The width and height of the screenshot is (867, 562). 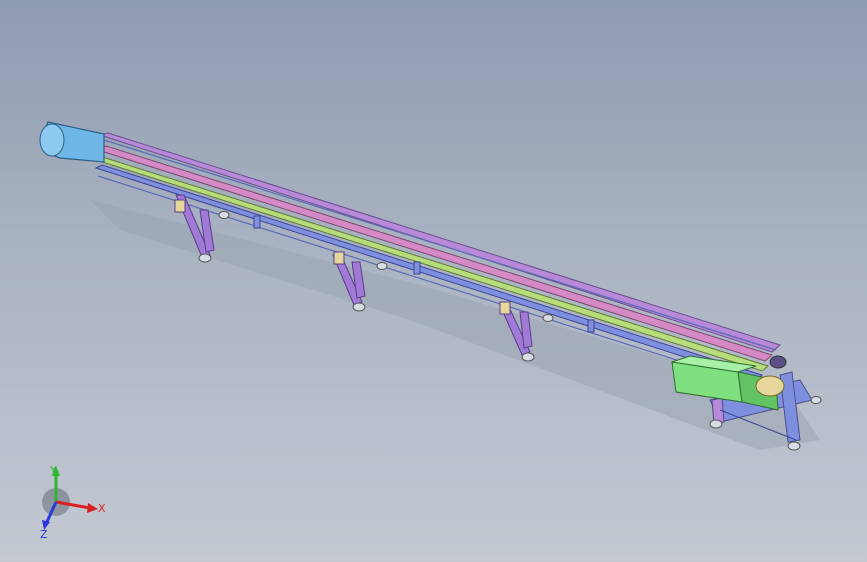 I want to click on z-axis-label: Z, so click(x=44, y=534).